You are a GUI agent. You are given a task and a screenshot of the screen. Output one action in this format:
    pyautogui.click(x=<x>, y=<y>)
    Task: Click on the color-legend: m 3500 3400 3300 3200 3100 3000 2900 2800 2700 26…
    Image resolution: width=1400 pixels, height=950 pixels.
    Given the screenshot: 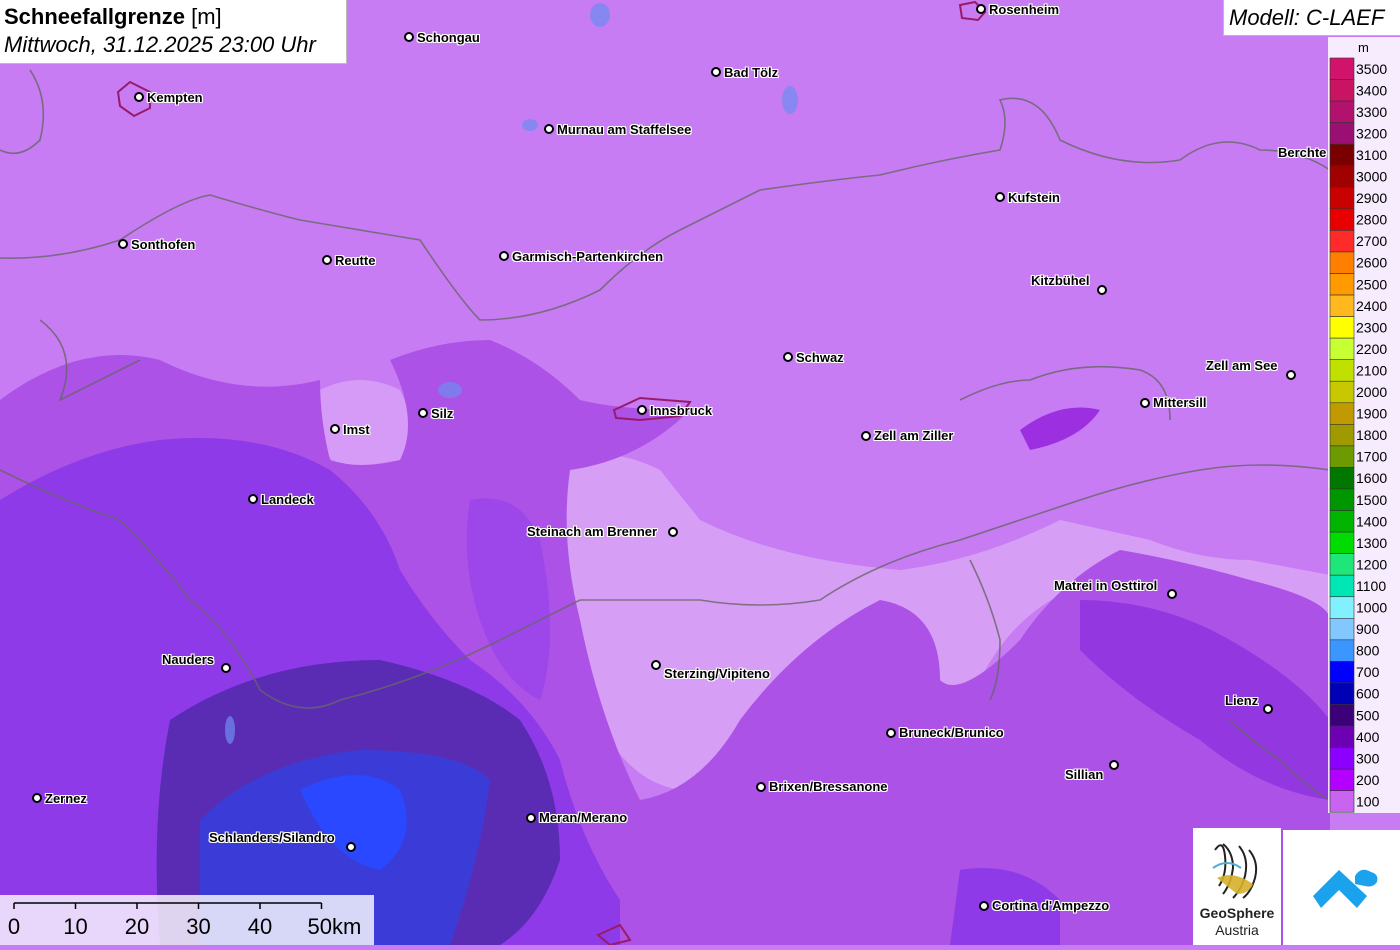 What is the action you would take?
    pyautogui.click(x=1364, y=425)
    